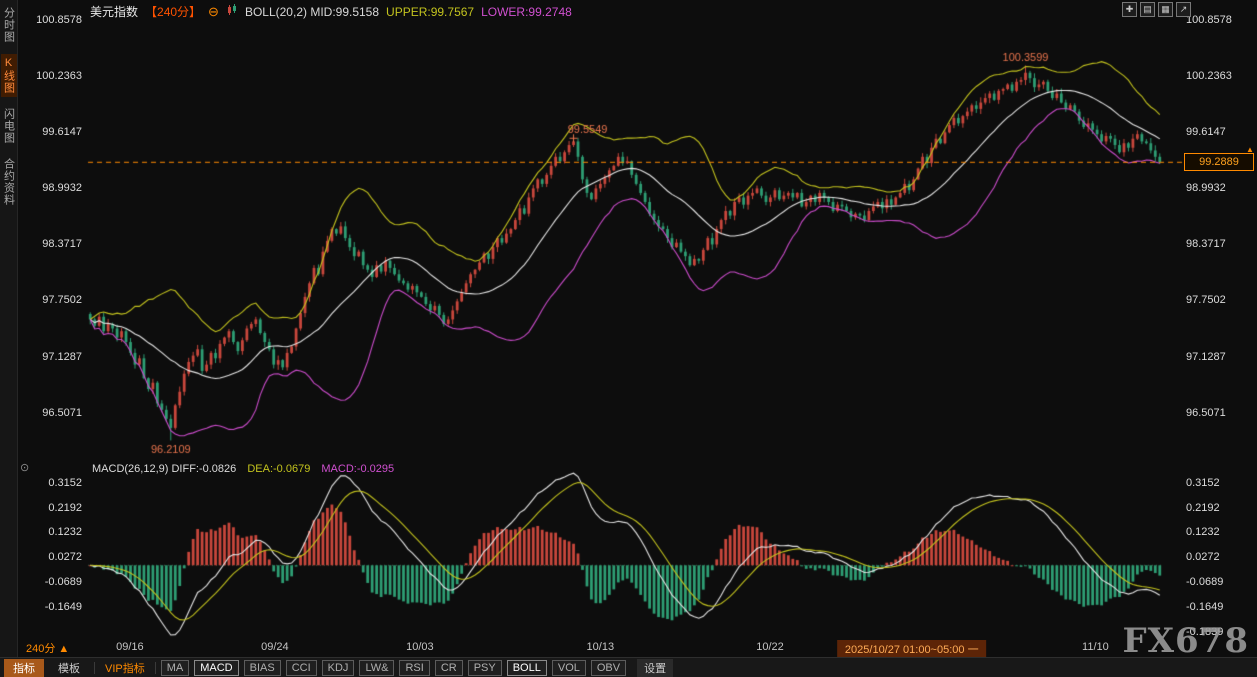 The image size is (1257, 677). Describe the element at coordinates (275, 647) in the screenshot. I see `x-axis-date-1: 09/24` at that location.